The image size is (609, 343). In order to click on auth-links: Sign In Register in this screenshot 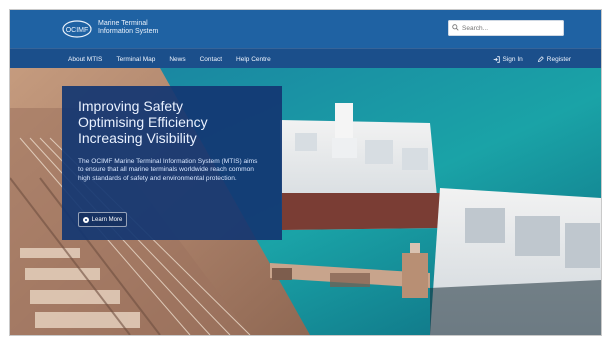, I will do `click(532, 59)`.